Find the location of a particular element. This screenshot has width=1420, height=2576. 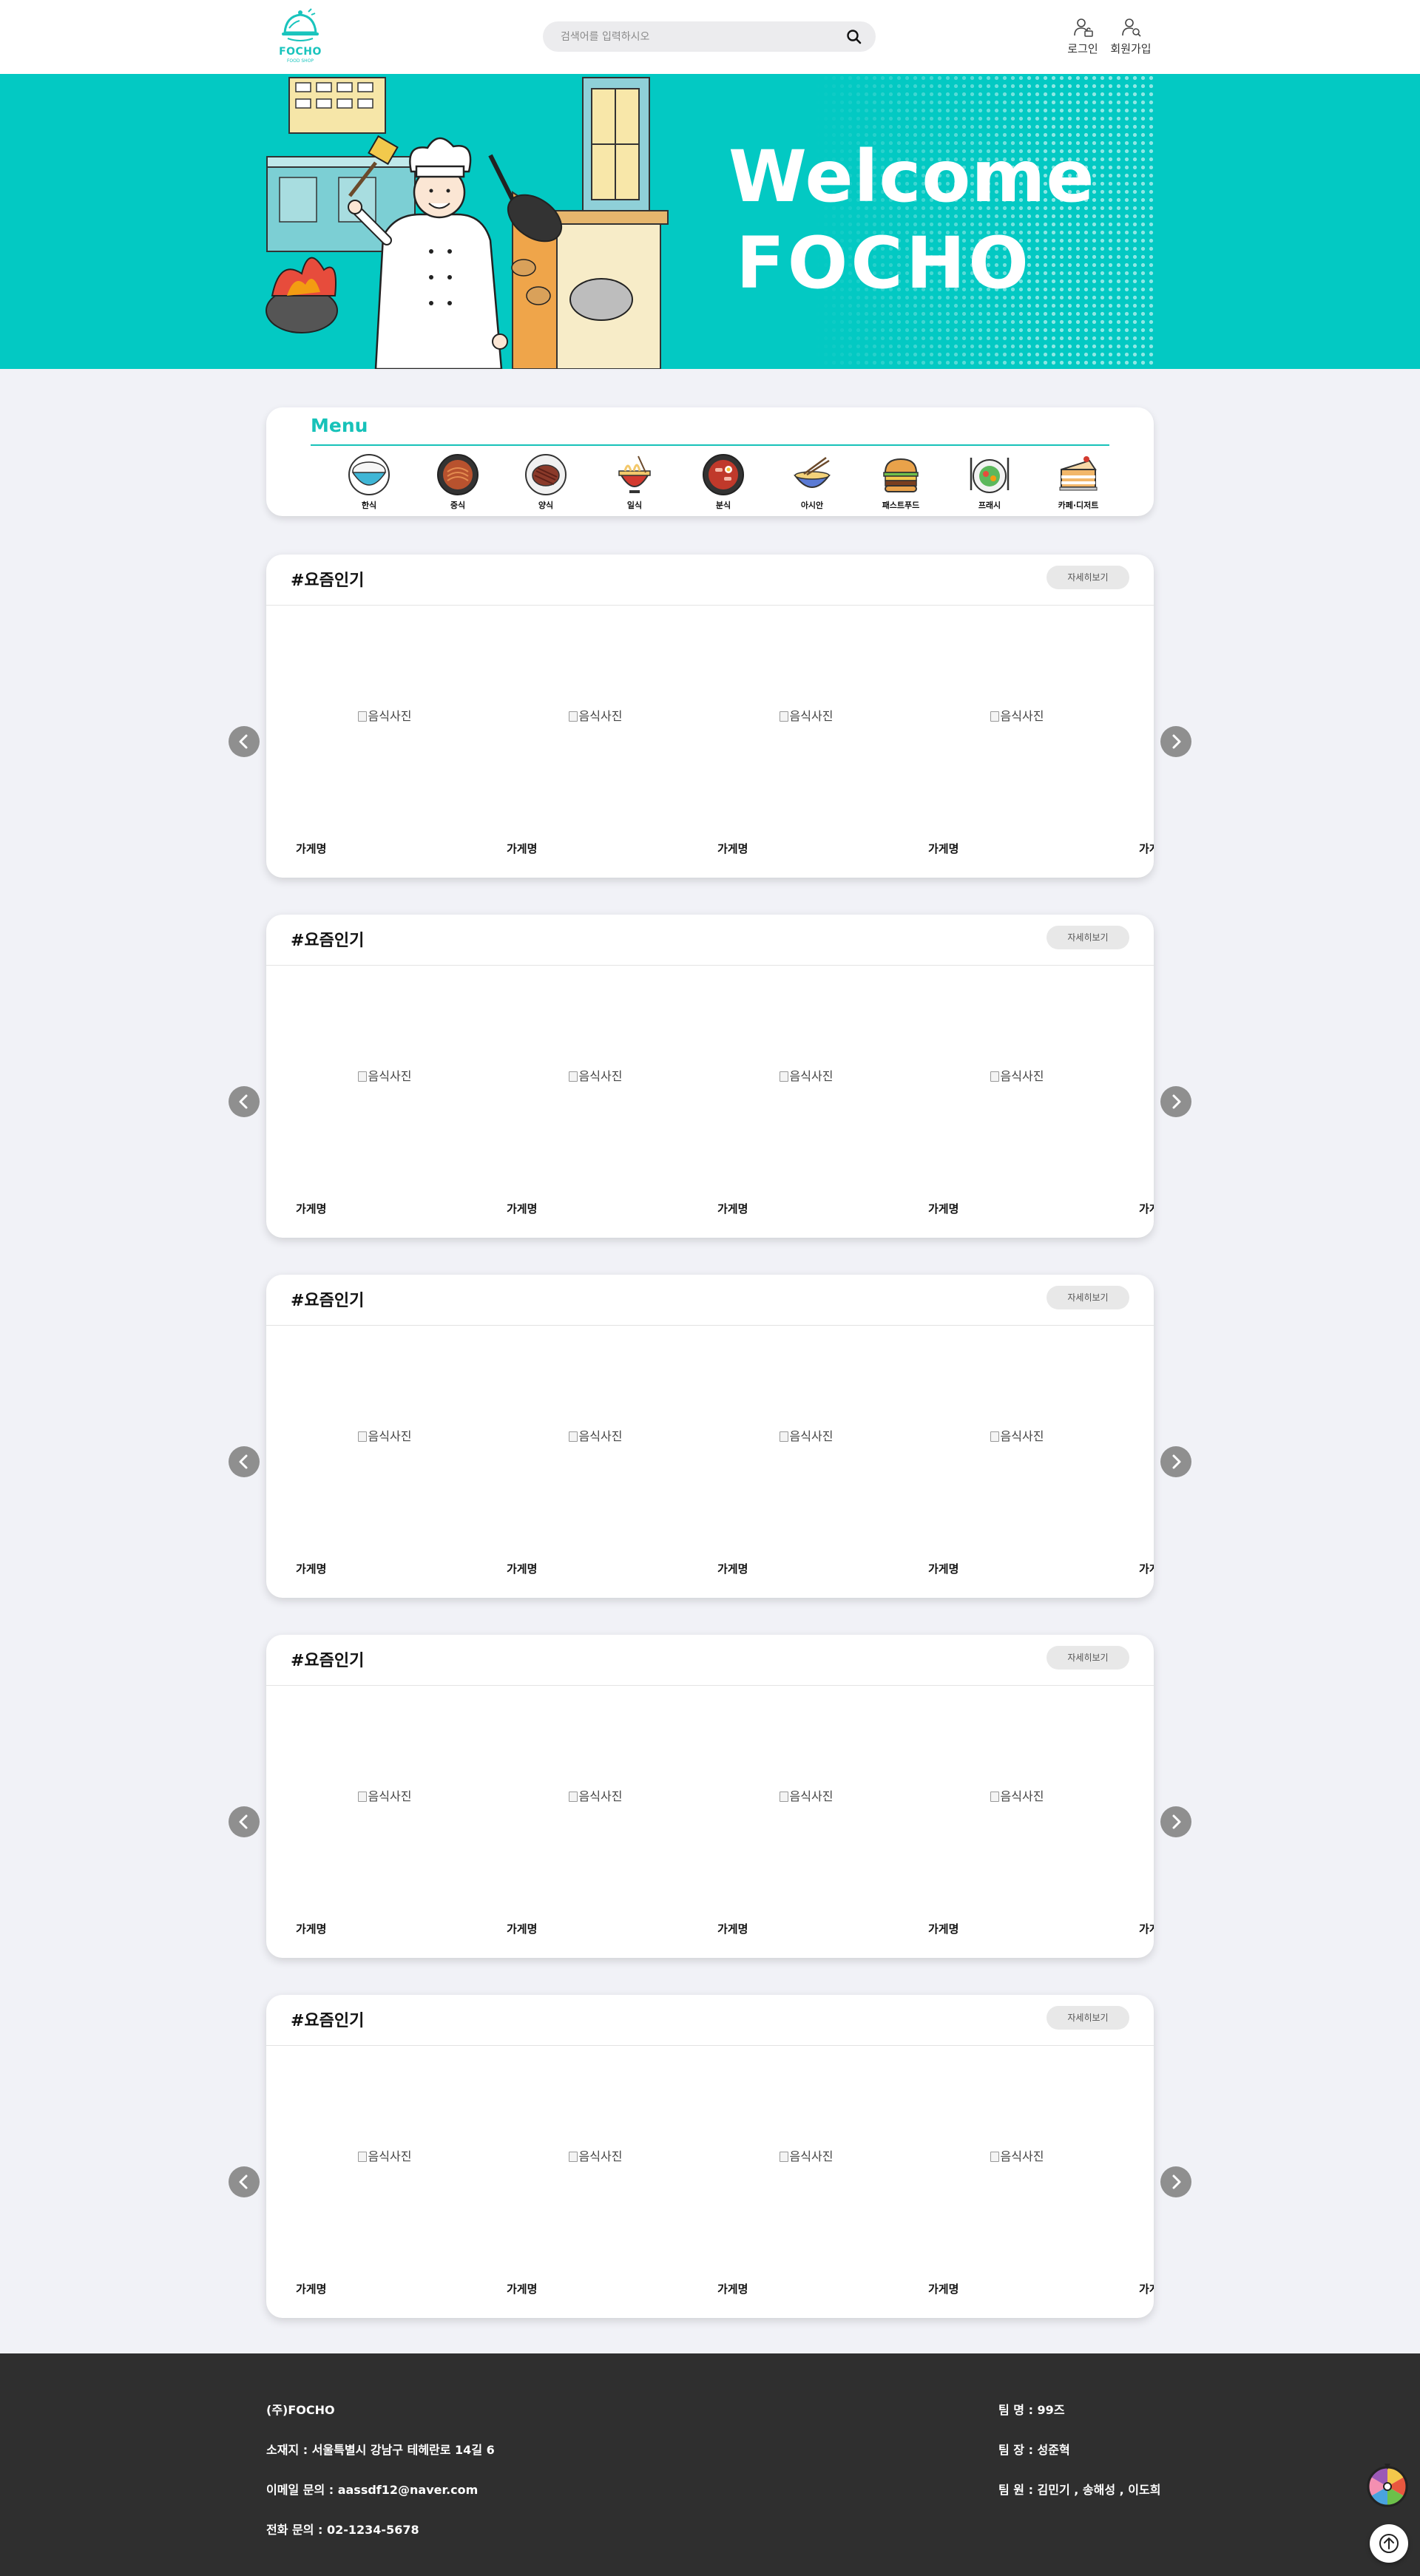

menu-title: Menu is located at coordinates (339, 425).